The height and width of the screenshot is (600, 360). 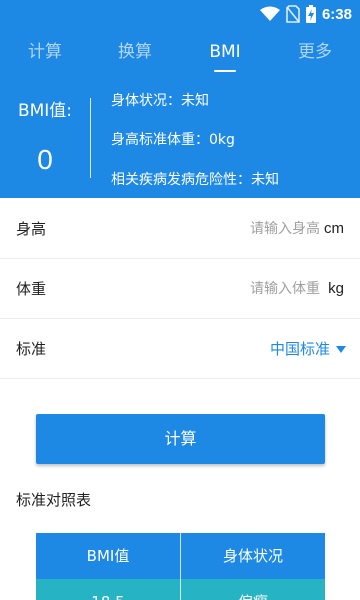 What do you see at coordinates (334, 228) in the screenshot?
I see `height-unit: cm` at bounding box center [334, 228].